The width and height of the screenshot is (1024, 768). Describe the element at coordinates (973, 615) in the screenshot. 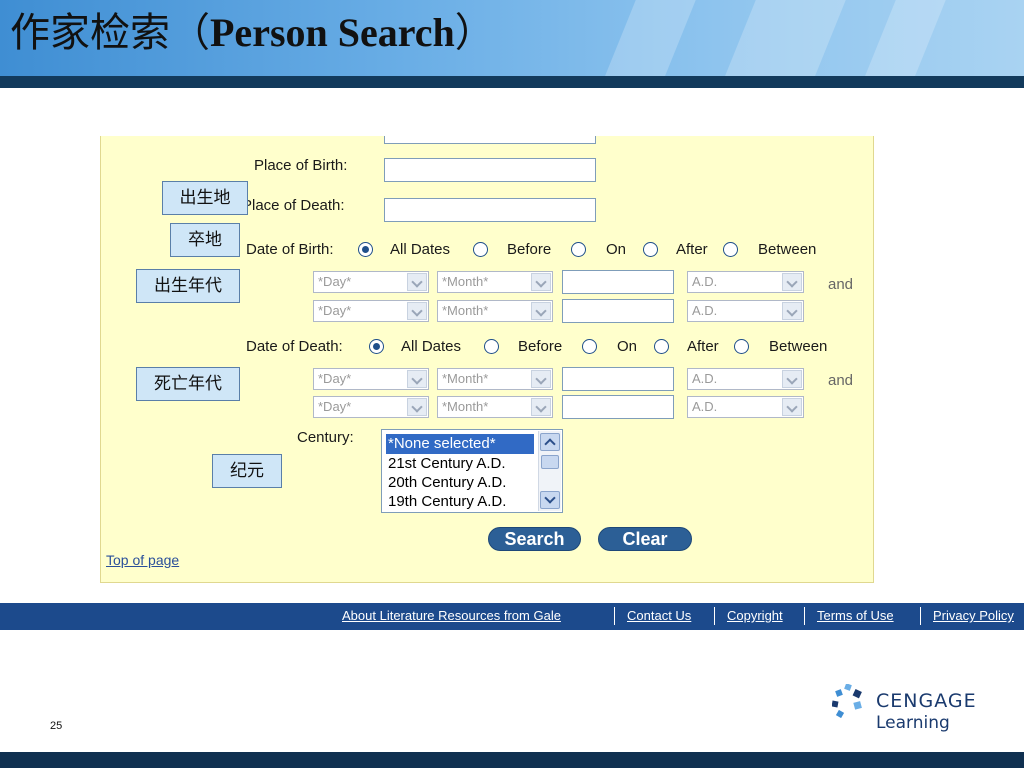

I see `footer-link-privacy: Privacy Policy` at that location.